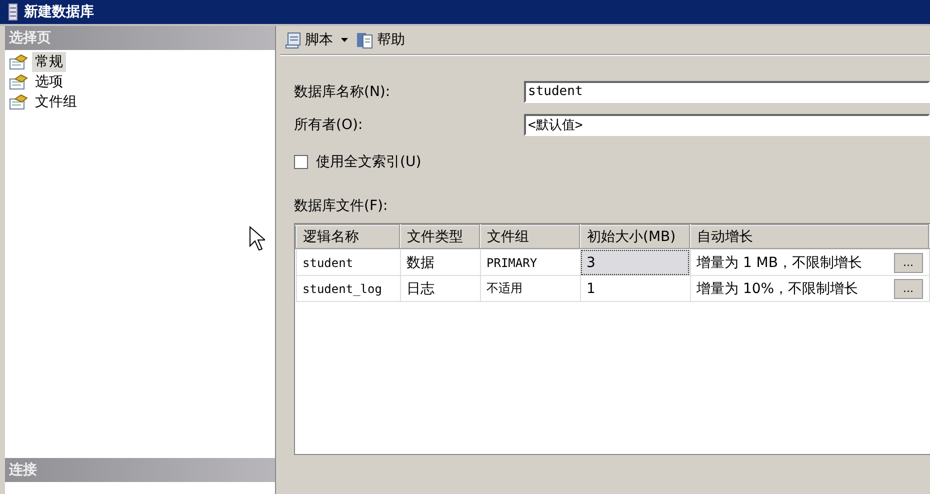 The height and width of the screenshot is (494, 930). Describe the element at coordinates (343, 91) in the screenshot. I see `field-label: 数据库名称(N):` at that location.